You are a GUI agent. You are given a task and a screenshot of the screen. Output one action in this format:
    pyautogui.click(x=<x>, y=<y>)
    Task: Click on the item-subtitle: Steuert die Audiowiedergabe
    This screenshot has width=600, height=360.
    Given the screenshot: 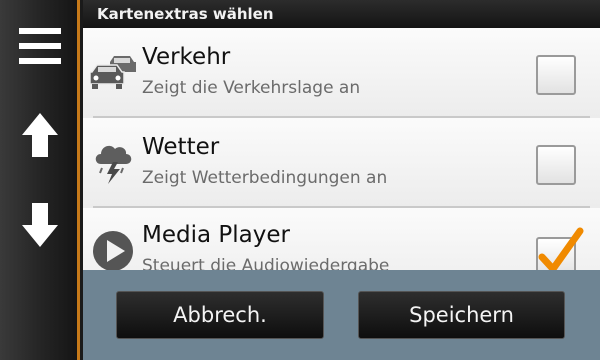 What is the action you would take?
    pyautogui.click(x=266, y=263)
    